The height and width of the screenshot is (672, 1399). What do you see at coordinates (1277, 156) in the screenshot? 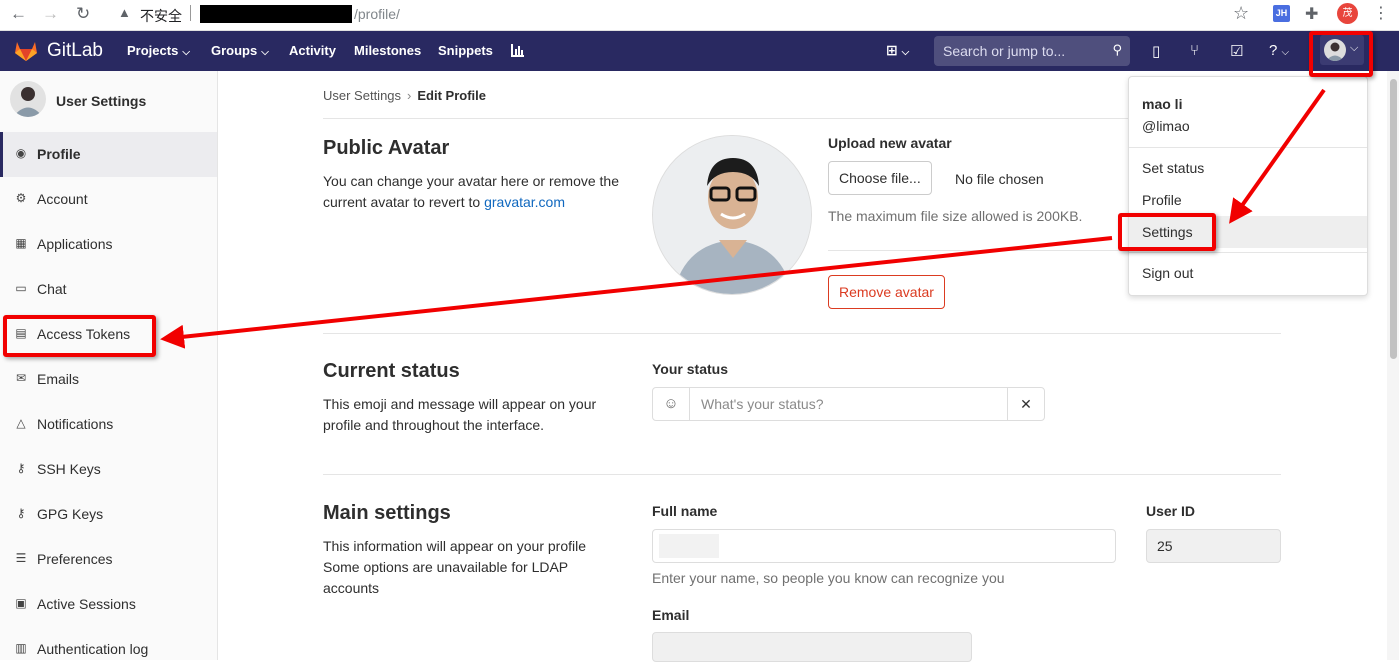
I see `arrow-to-settings` at bounding box center [1277, 156].